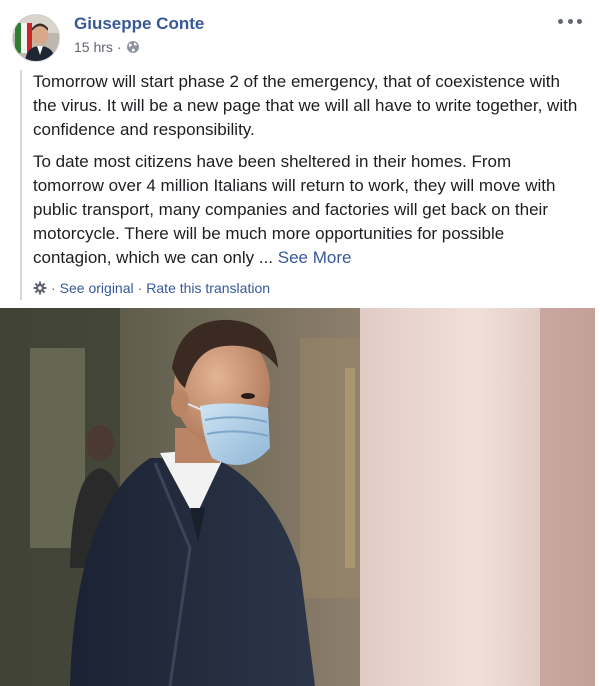 Image resolution: width=600 pixels, height=686 pixels. I want to click on post-header: Giuseppe Conte 15 hrs ·, so click(300, 35).